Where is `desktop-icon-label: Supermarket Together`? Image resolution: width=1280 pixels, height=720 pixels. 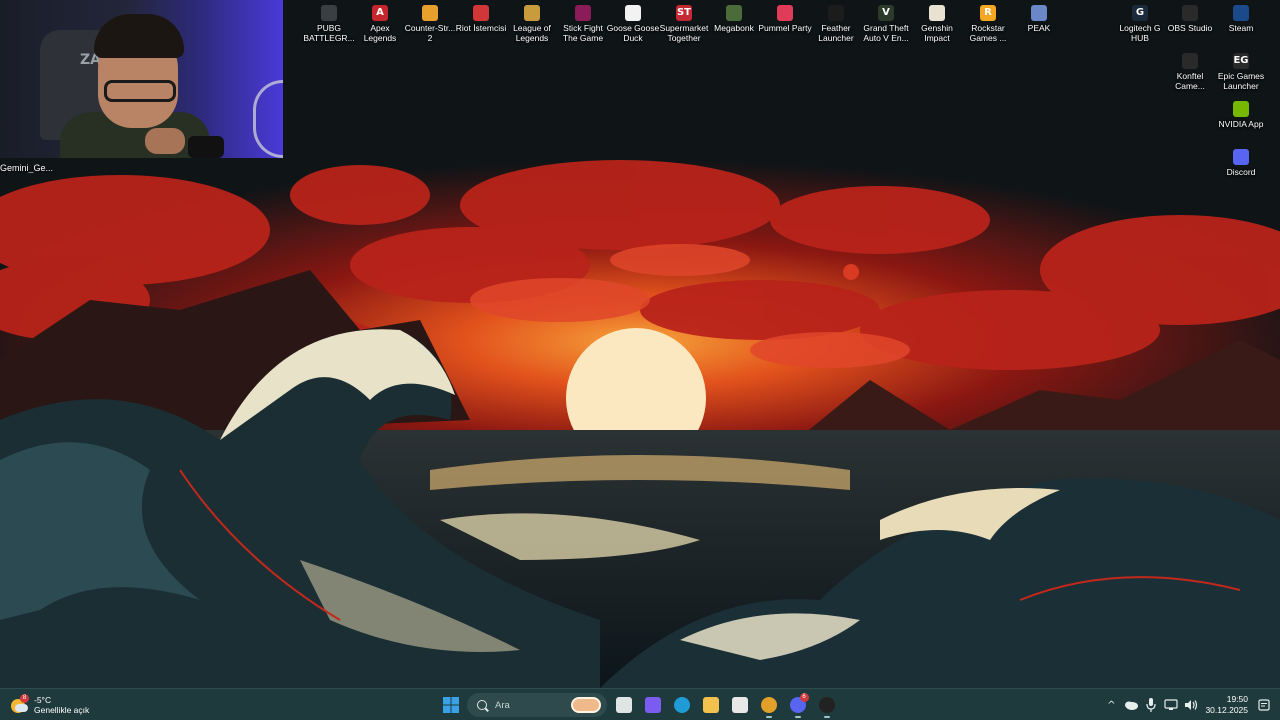
desktop-icon-label: Supermarket Together is located at coordinates (684, 33).